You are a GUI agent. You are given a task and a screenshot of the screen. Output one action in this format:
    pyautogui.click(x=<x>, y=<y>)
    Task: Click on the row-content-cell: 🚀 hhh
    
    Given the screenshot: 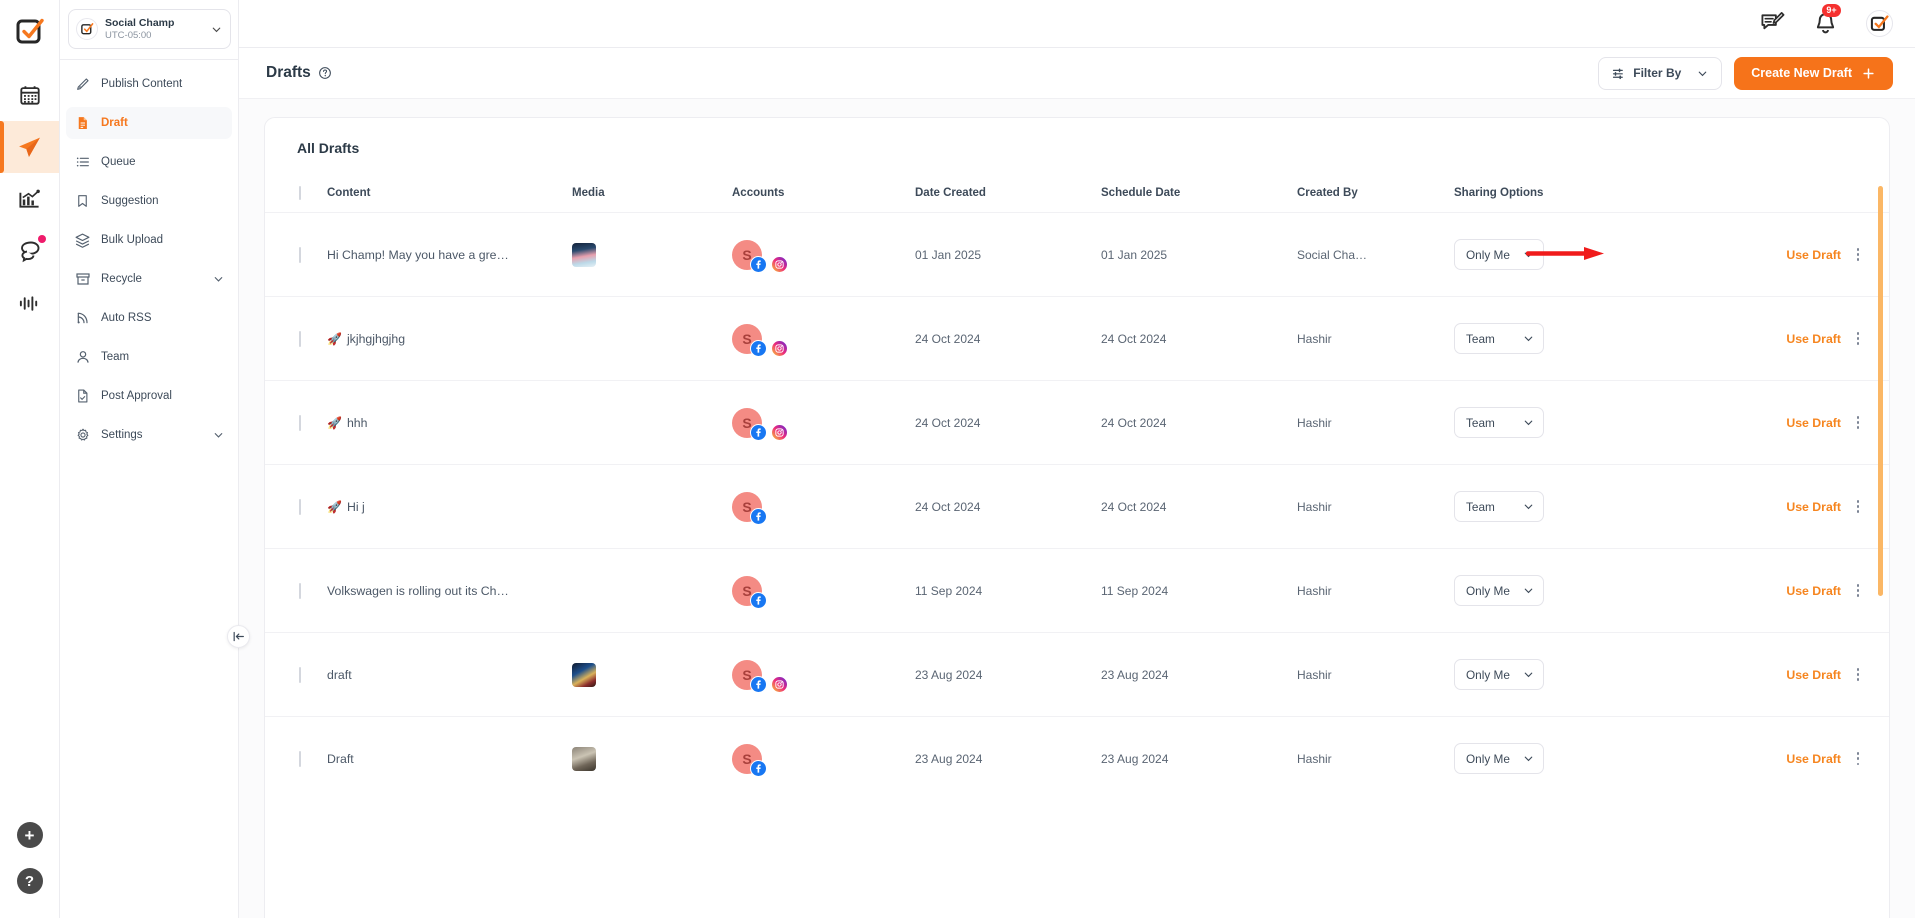 What is the action you would take?
    pyautogui.click(x=449, y=423)
    